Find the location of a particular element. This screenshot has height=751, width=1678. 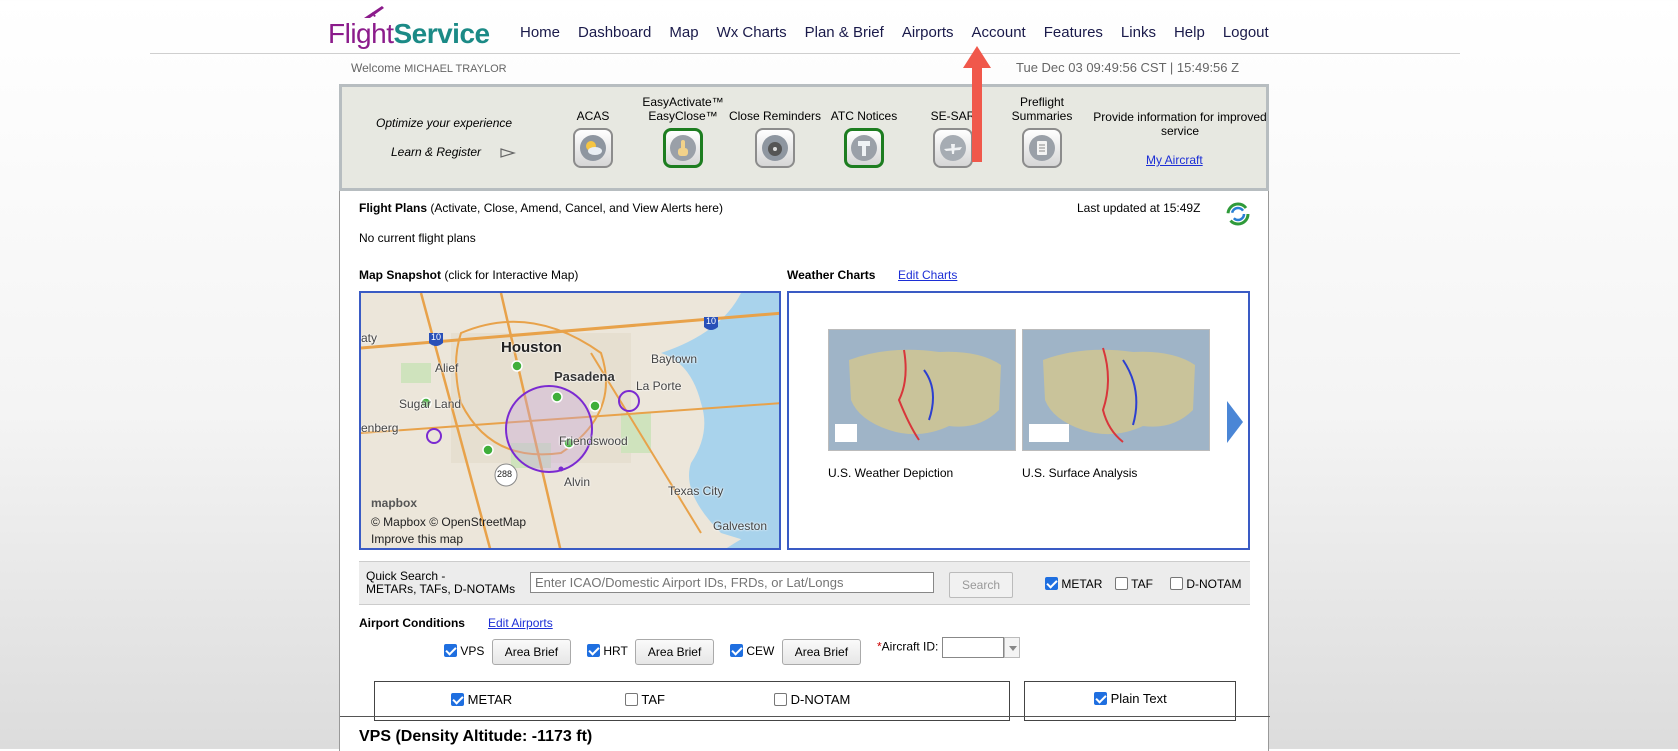

nav-links: Links is located at coordinates (1138, 35).